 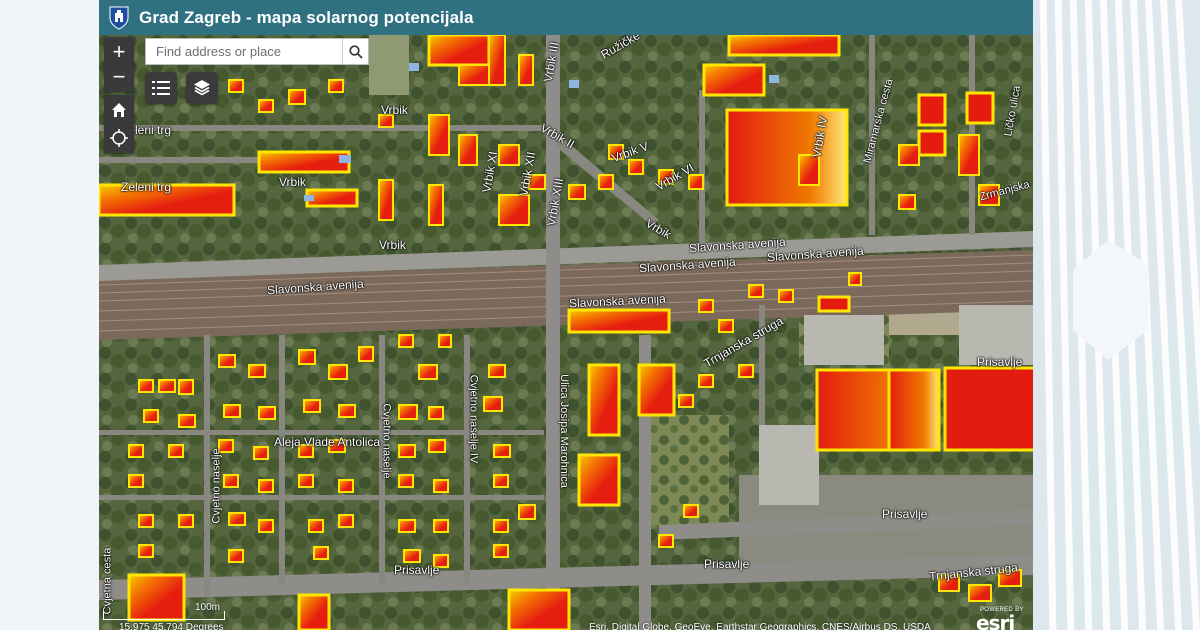 I want to click on home-button, so click(x=119, y=110).